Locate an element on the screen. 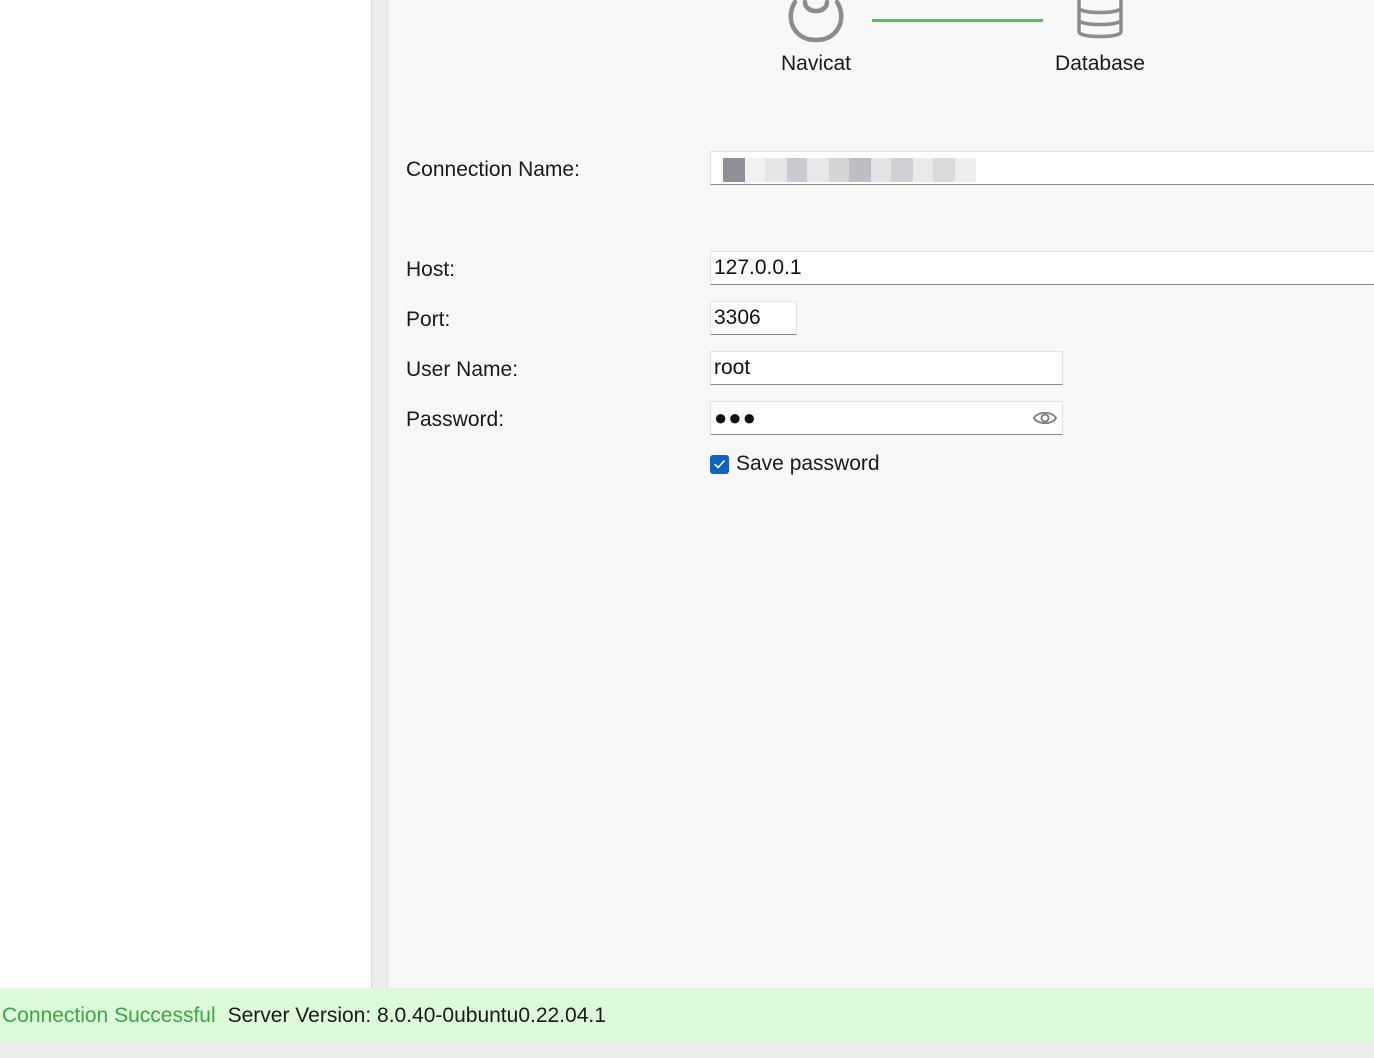  save-password-label: Save password is located at coordinates (808, 464).